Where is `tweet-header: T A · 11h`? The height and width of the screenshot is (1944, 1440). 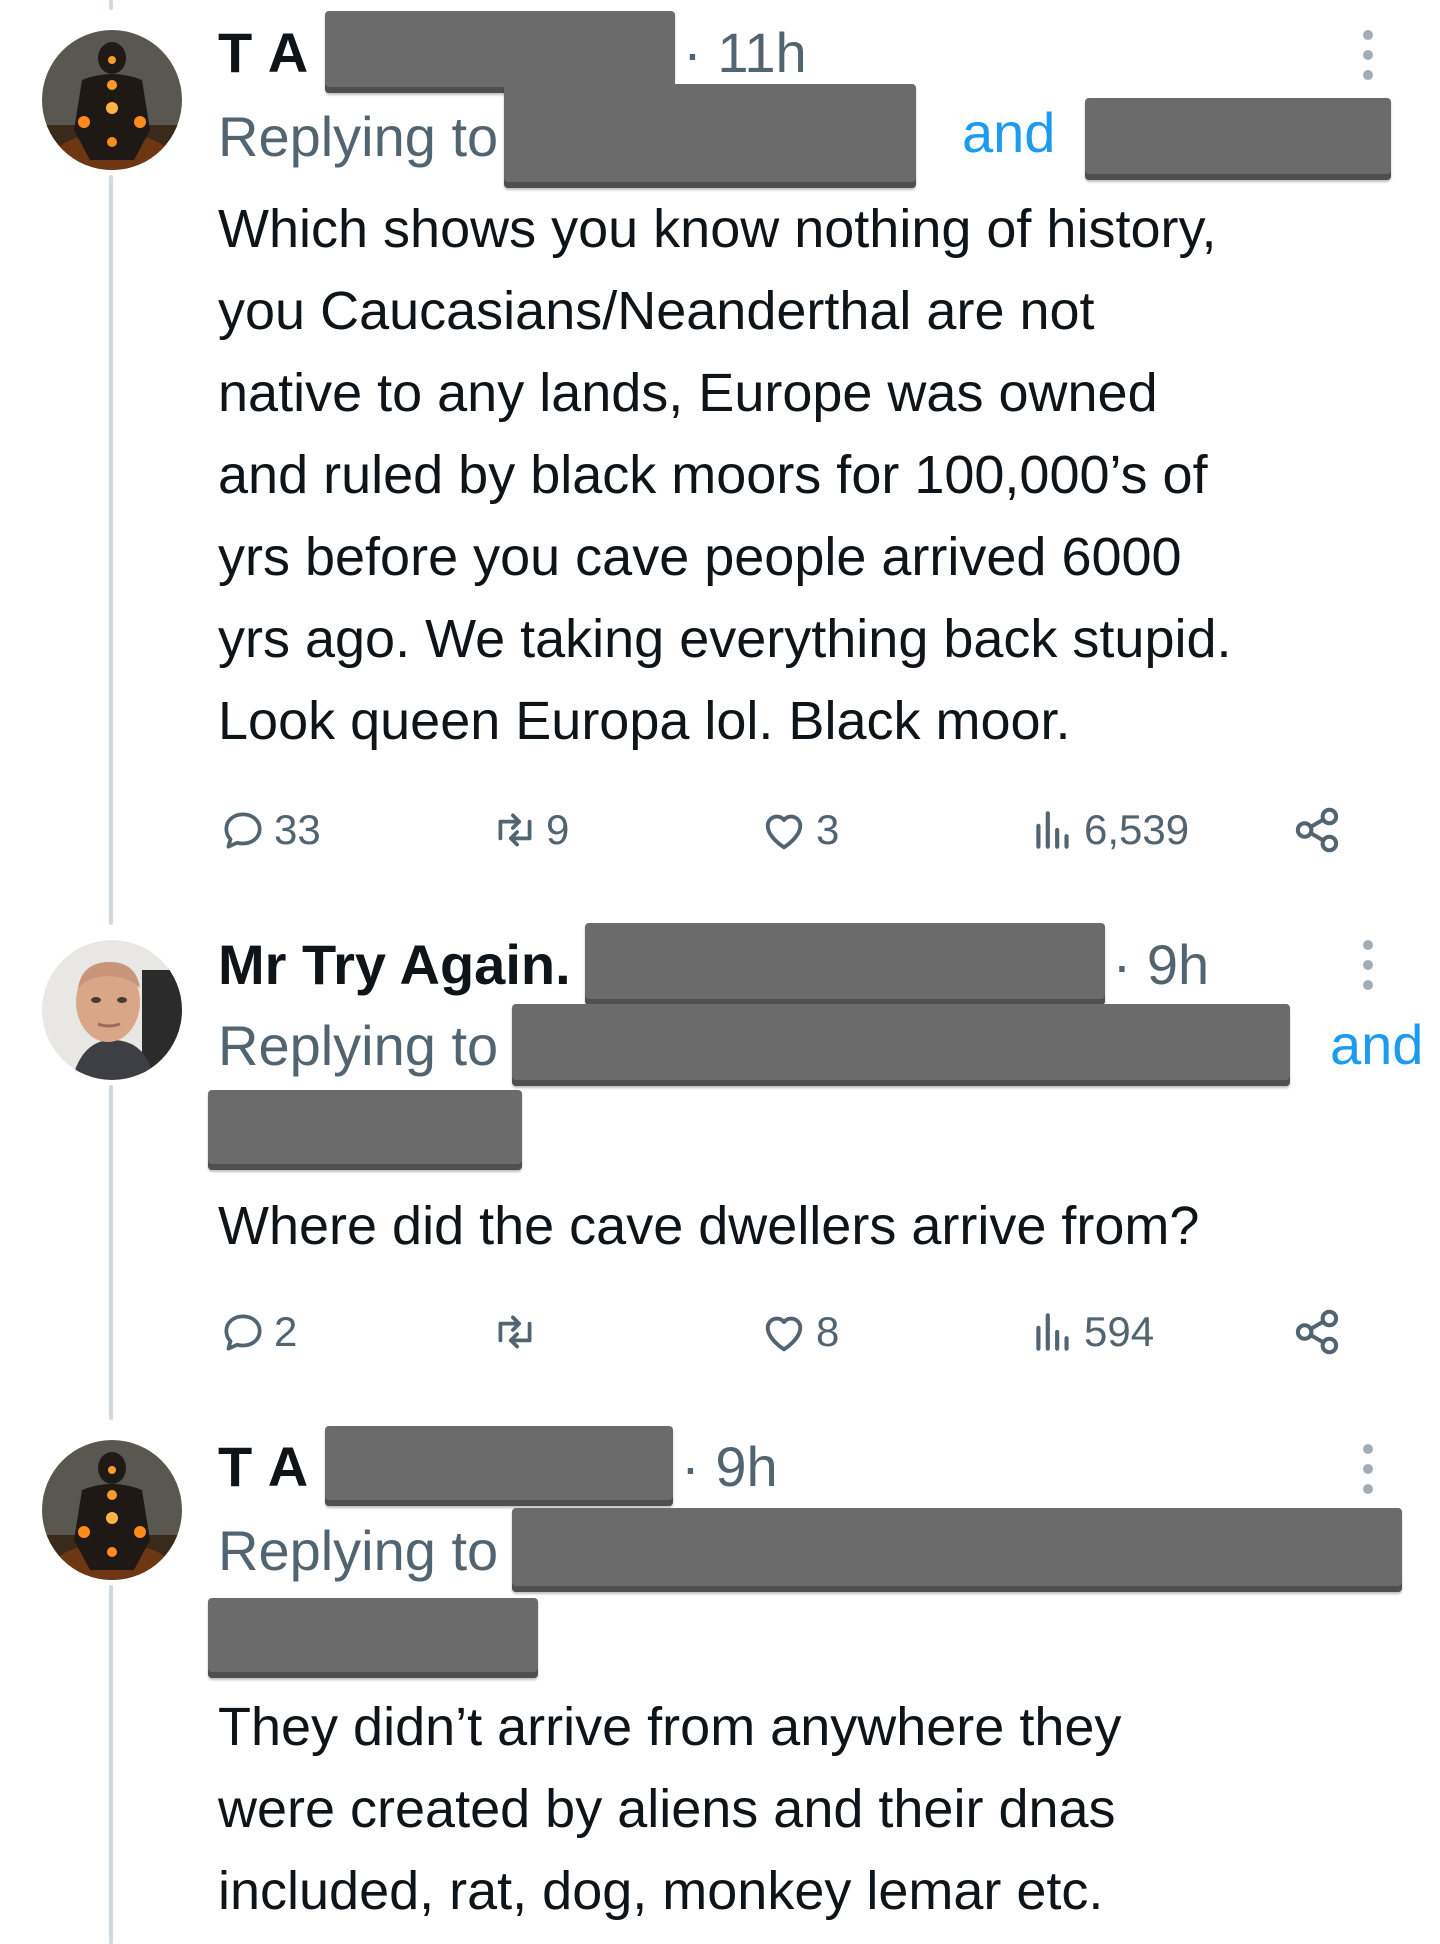 tweet-header: T A · 11h is located at coordinates (512, 52).